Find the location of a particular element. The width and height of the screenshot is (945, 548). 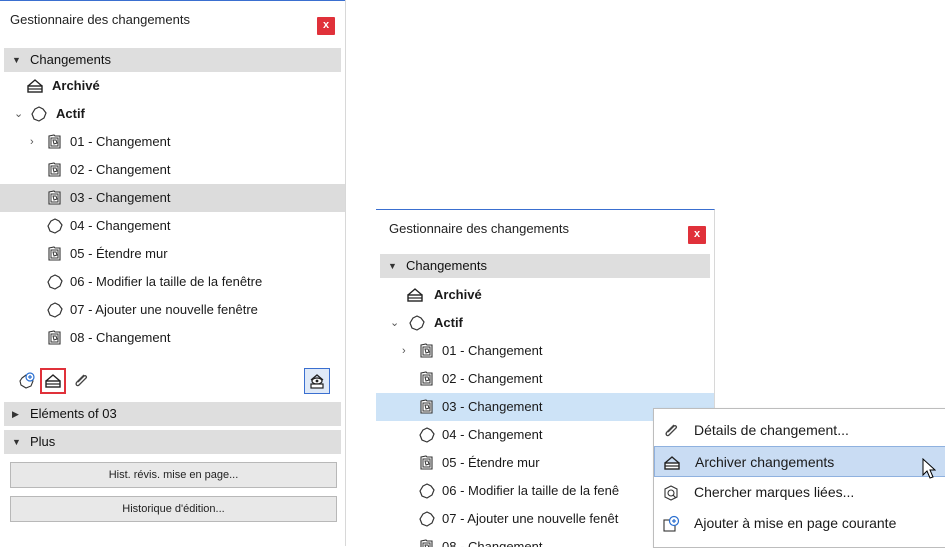

menu-item-archive-changes: Archiver changements is located at coordinates (799, 461).